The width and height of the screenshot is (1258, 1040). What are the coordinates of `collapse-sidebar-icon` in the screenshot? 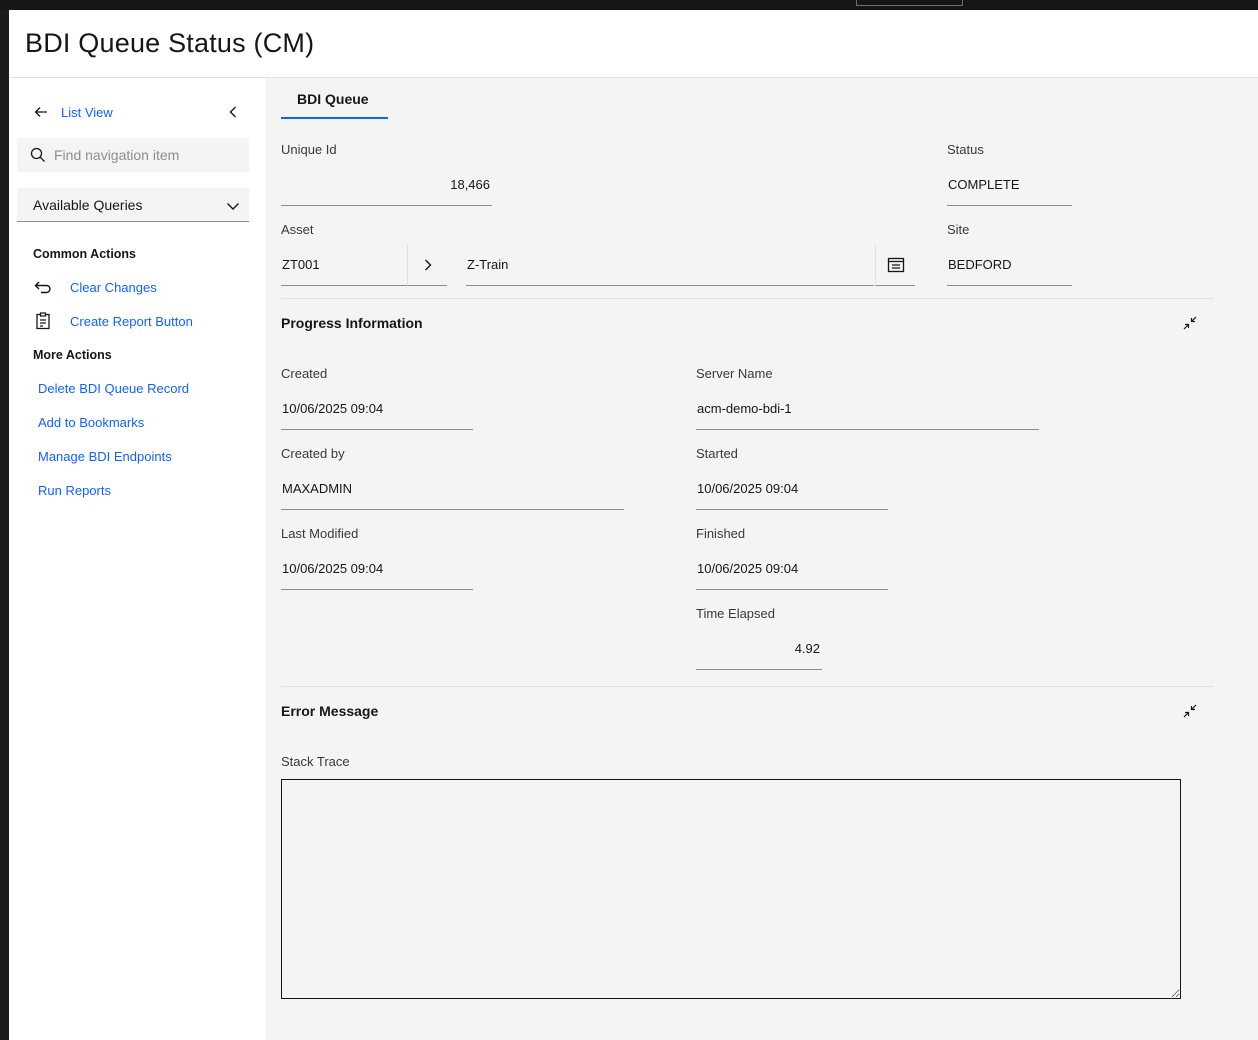 It's located at (233, 112).